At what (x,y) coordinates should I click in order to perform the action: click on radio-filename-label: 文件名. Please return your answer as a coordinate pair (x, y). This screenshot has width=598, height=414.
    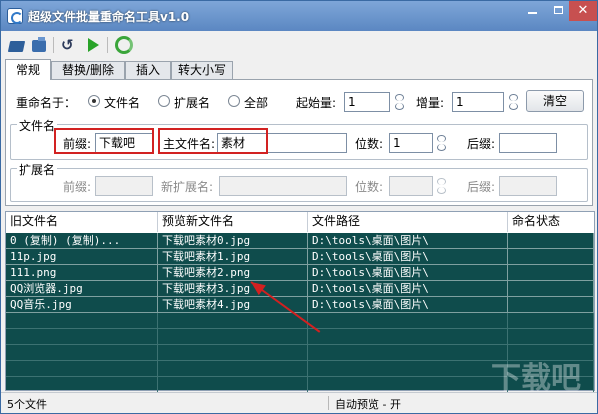
    Looking at the image, I should click on (122, 103).